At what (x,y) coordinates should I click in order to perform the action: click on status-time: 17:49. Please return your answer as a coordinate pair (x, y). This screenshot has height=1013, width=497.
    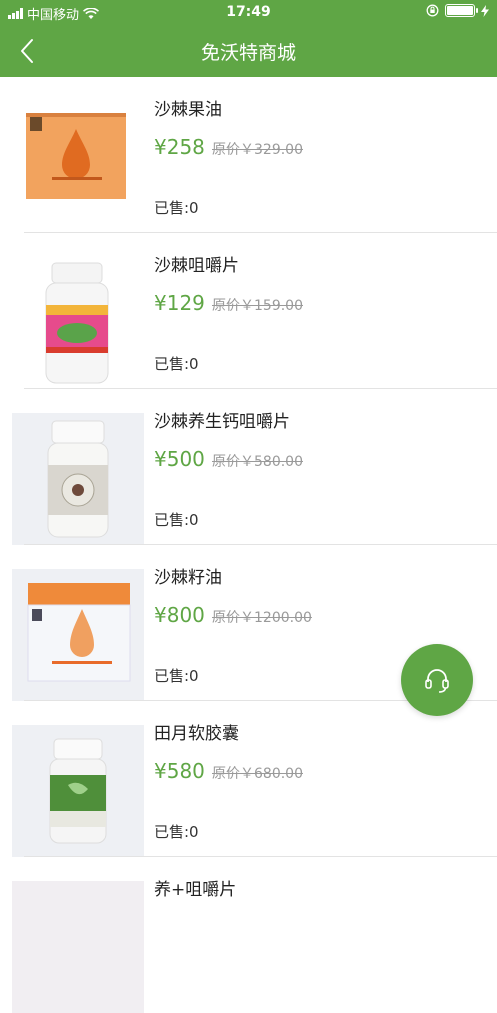
    Looking at the image, I should click on (248, 12).